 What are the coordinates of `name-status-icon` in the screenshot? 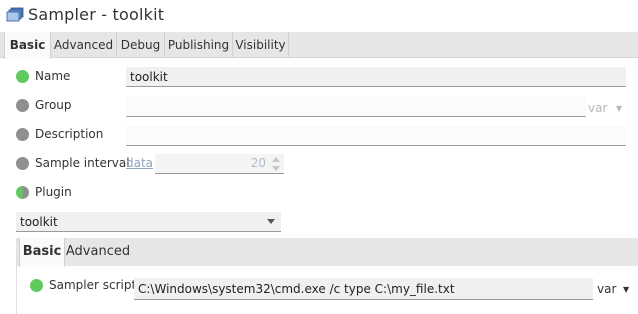 It's located at (22, 76).